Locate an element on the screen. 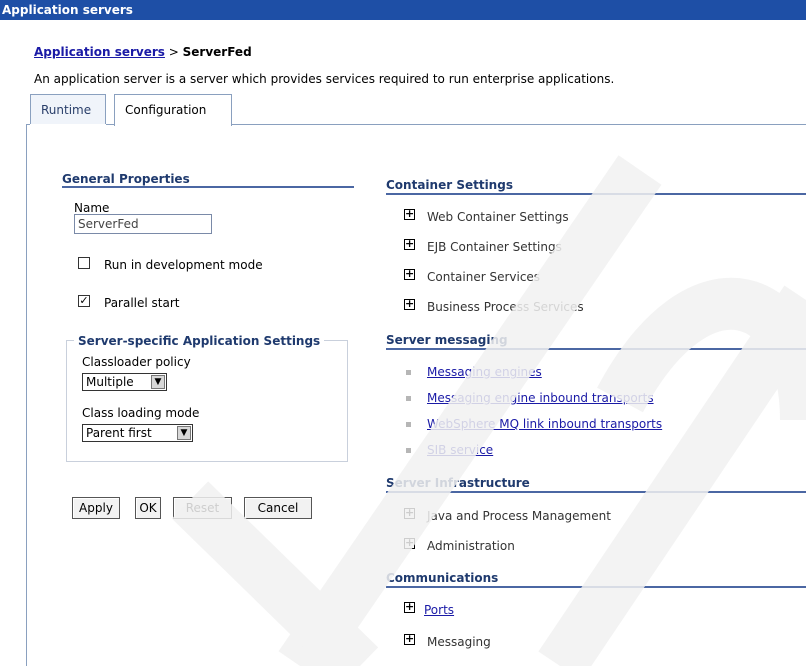 The width and height of the screenshot is (806, 666). breadcrumb: Application servers > ServerFed is located at coordinates (143, 52).